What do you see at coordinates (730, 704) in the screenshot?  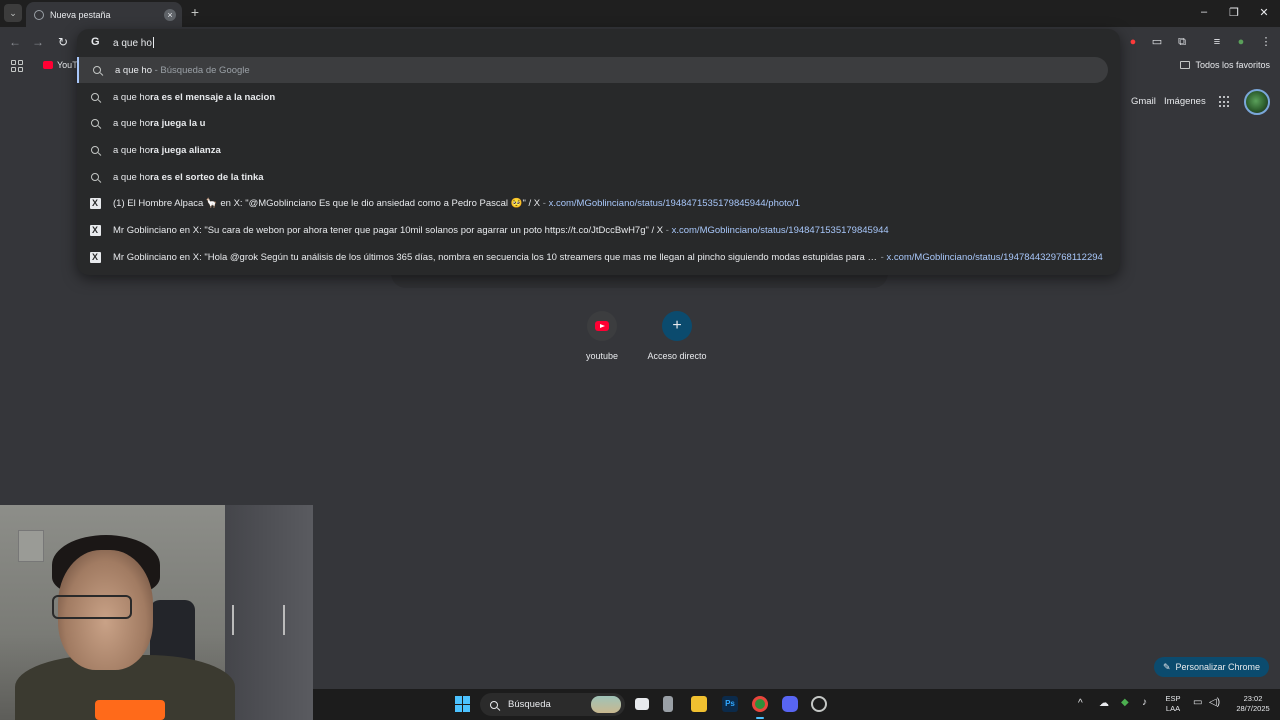 I see `photoshop-icon: Ps` at bounding box center [730, 704].